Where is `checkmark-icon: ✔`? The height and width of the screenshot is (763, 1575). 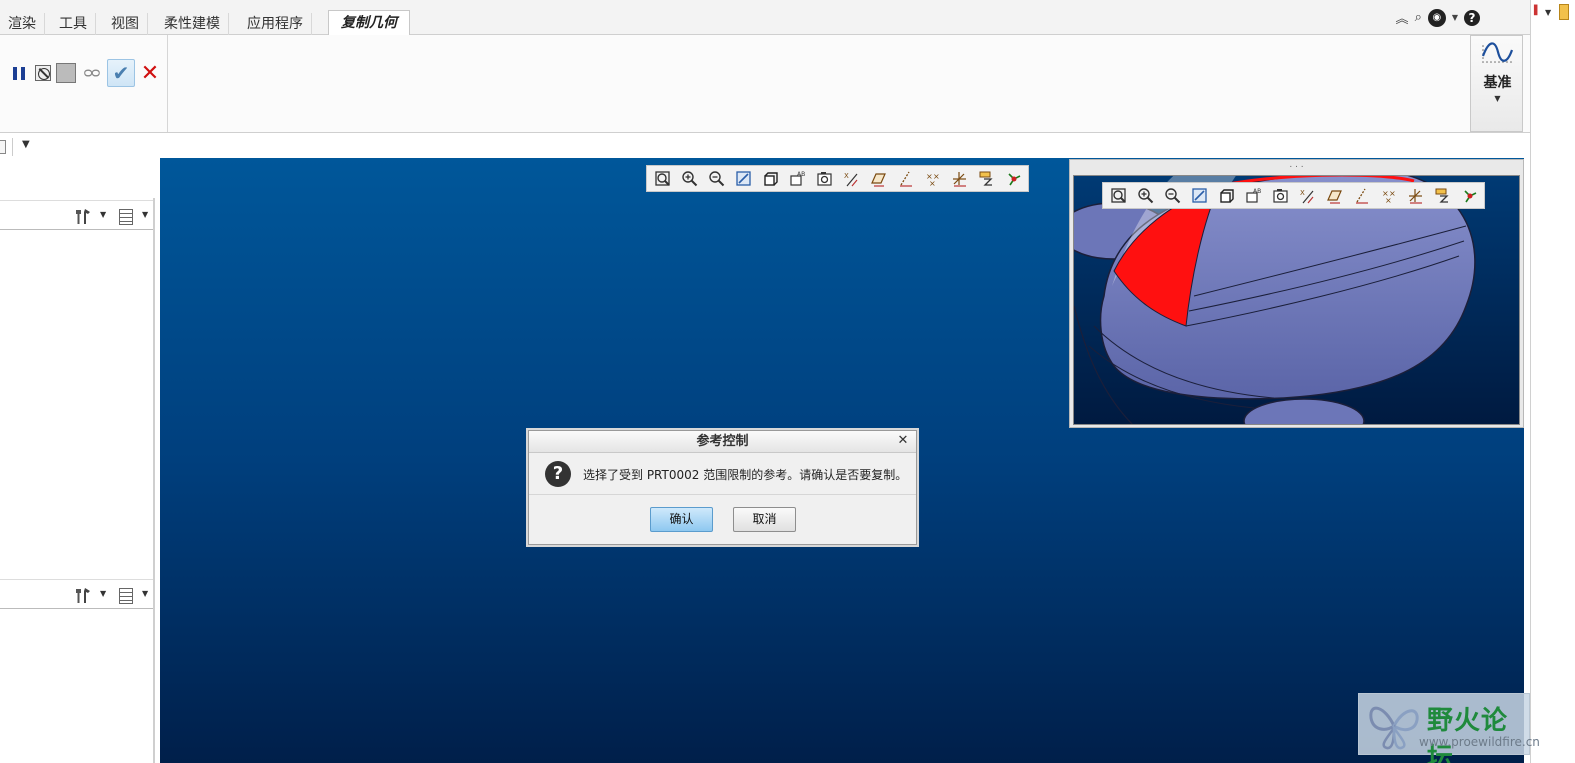
checkmark-icon: ✔ is located at coordinates (121, 73).